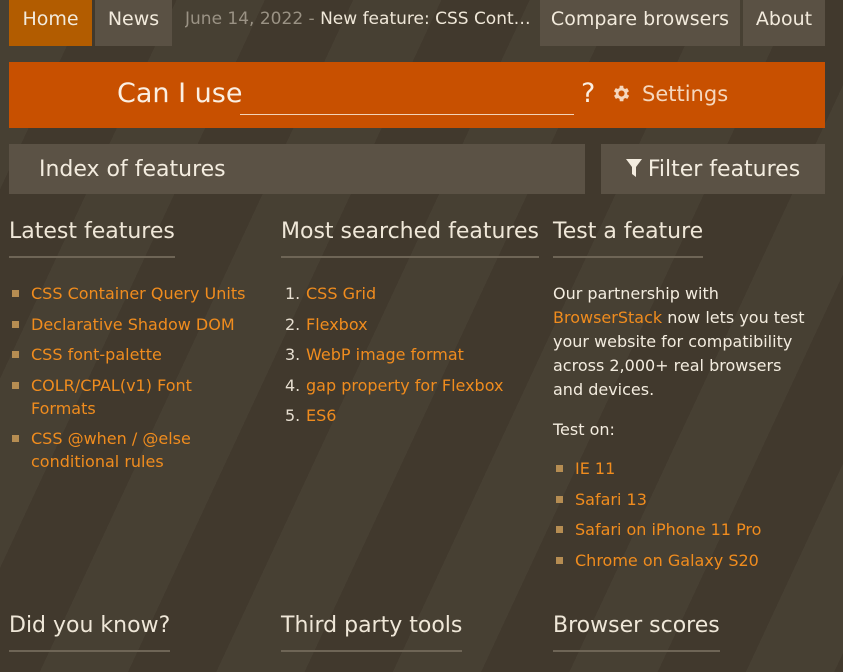 Image resolution: width=843 pixels, height=672 pixels. What do you see at coordinates (293, 354) in the screenshot?
I see `item-number: 3.` at bounding box center [293, 354].